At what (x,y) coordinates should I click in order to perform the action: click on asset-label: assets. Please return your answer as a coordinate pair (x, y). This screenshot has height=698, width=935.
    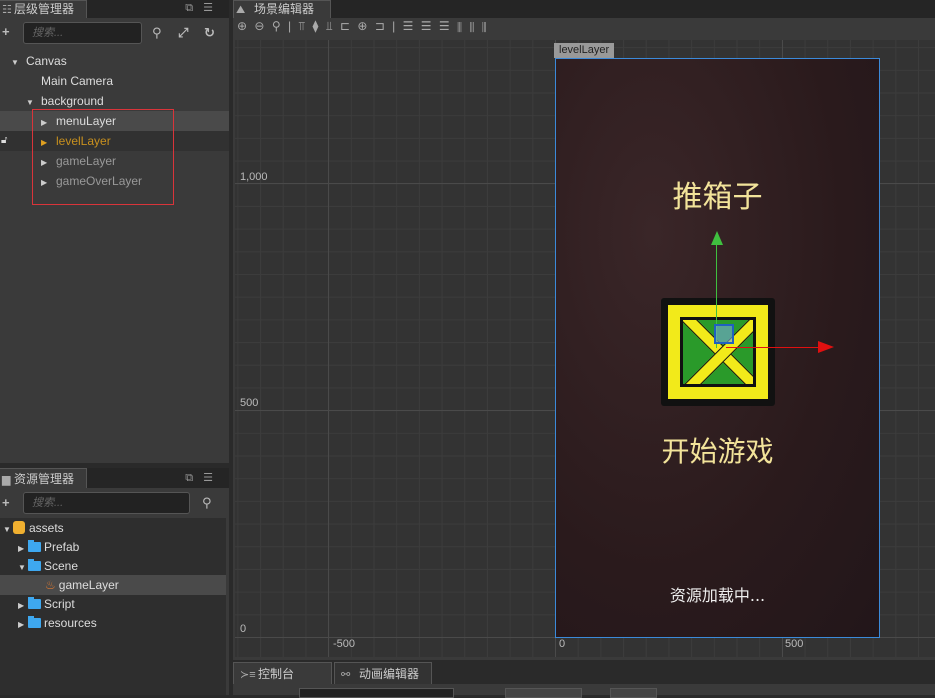
    Looking at the image, I should click on (46, 528).